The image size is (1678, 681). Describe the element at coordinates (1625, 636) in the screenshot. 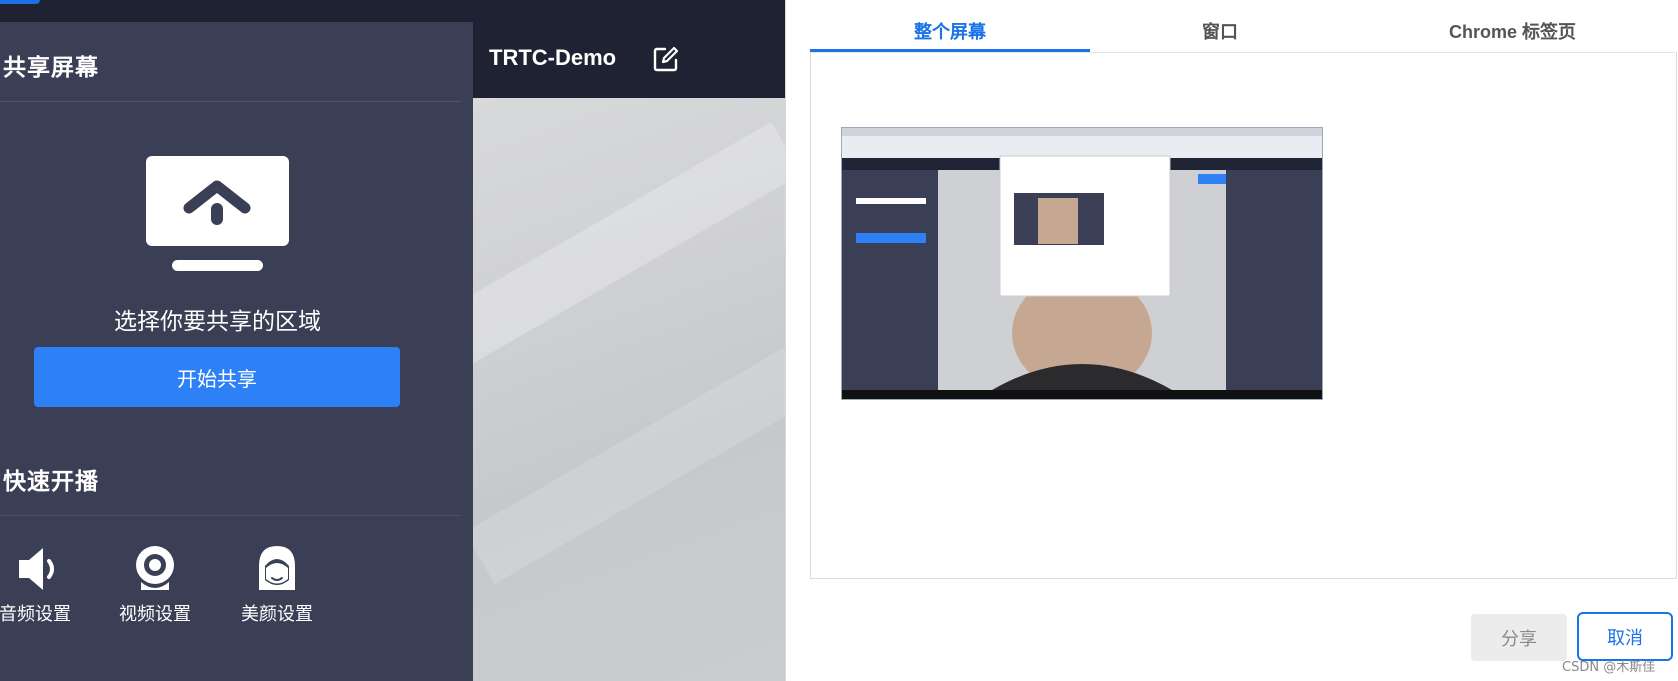

I see `cancel-button: 取消` at that location.